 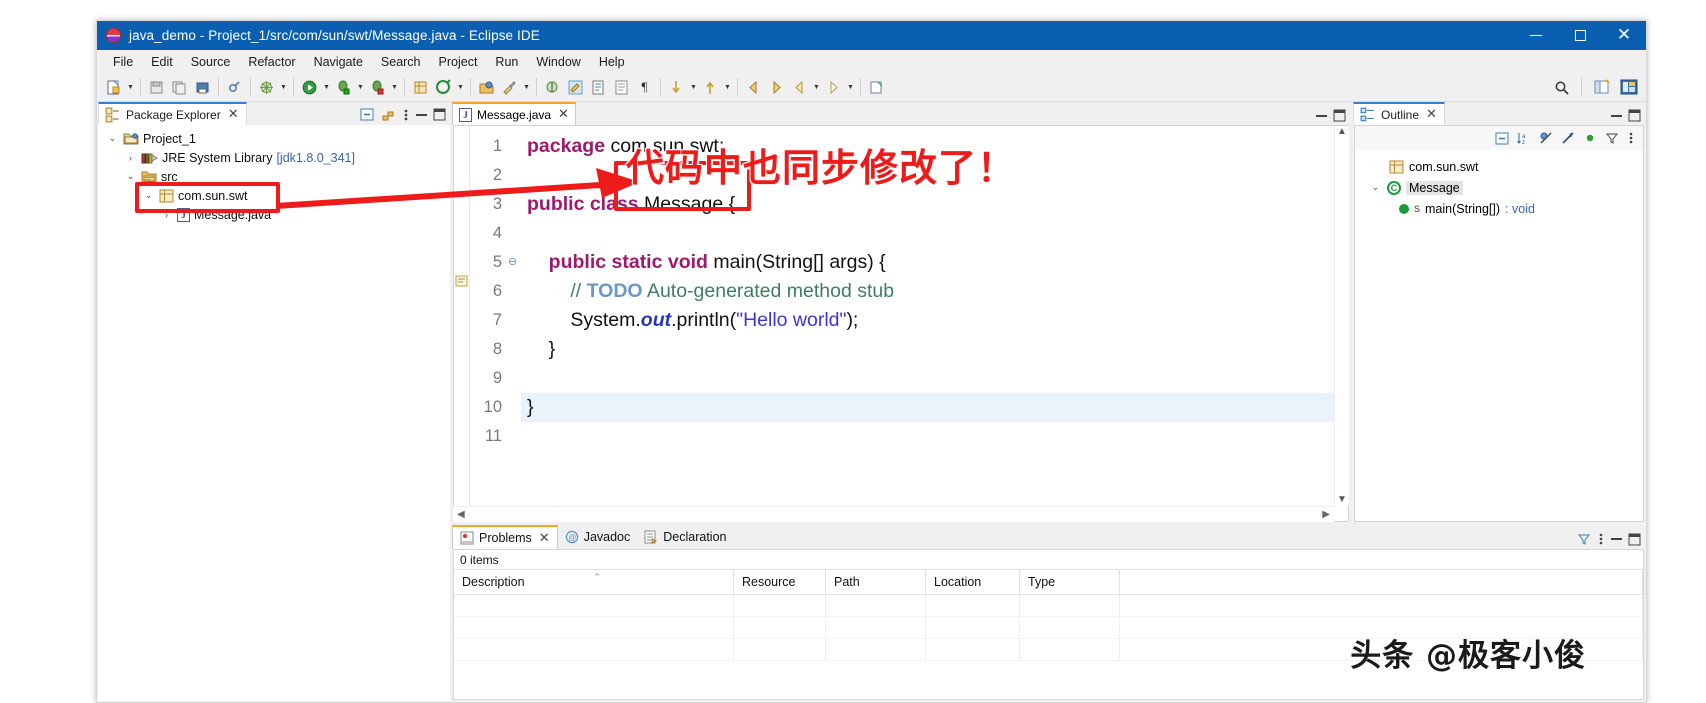 What do you see at coordinates (816, 87) in the screenshot?
I see `prev-edit-dropdown-icon: ▼` at bounding box center [816, 87].